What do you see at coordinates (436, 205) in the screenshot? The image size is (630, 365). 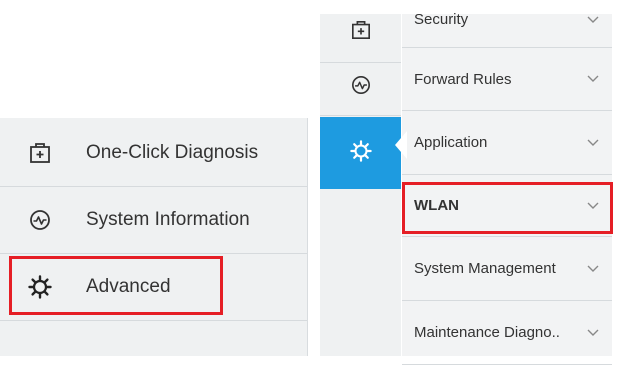 I see `submenu-item-label: WLAN` at bounding box center [436, 205].